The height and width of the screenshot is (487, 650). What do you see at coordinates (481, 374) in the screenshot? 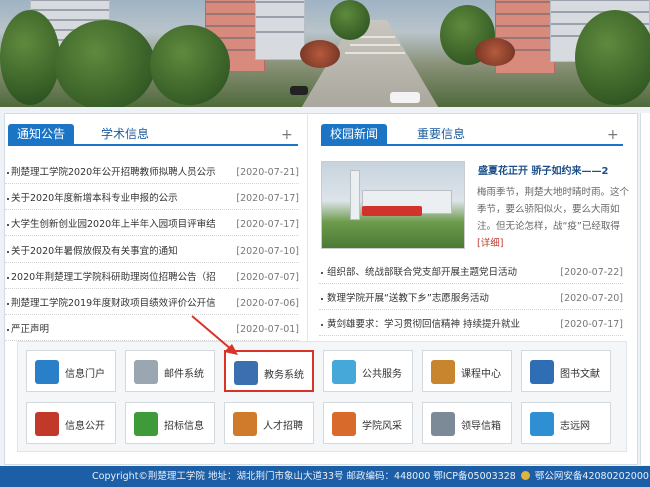
I see `quick-link-label: 课程中心` at bounding box center [481, 374].